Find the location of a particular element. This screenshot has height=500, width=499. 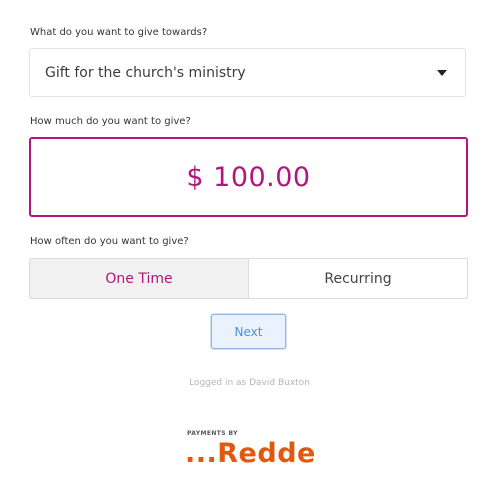

amount-input: $ 100.00 is located at coordinates (248, 177).